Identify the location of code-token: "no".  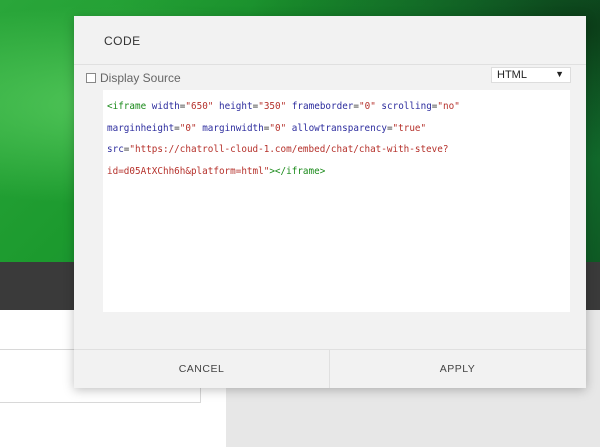
(448, 106).